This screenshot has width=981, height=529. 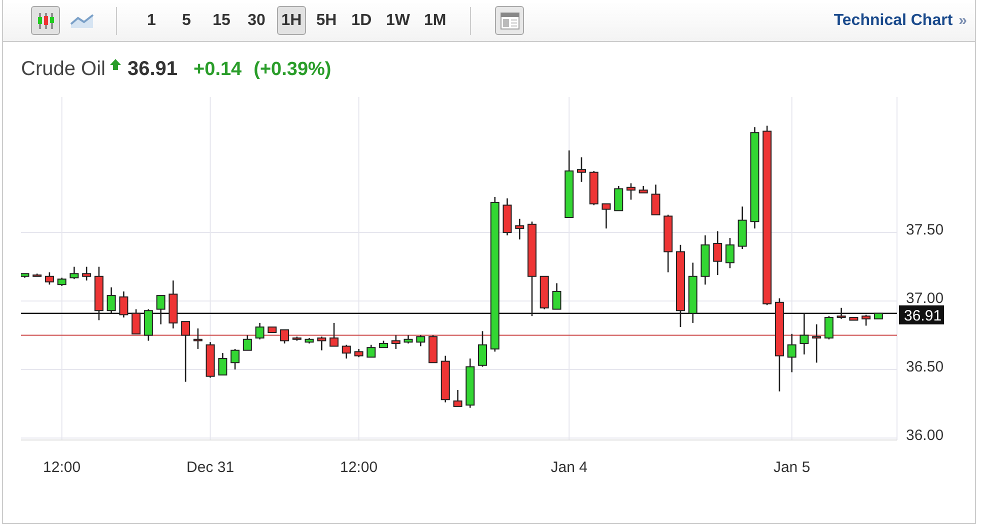 I want to click on interval-button: 15, so click(x=221, y=20).